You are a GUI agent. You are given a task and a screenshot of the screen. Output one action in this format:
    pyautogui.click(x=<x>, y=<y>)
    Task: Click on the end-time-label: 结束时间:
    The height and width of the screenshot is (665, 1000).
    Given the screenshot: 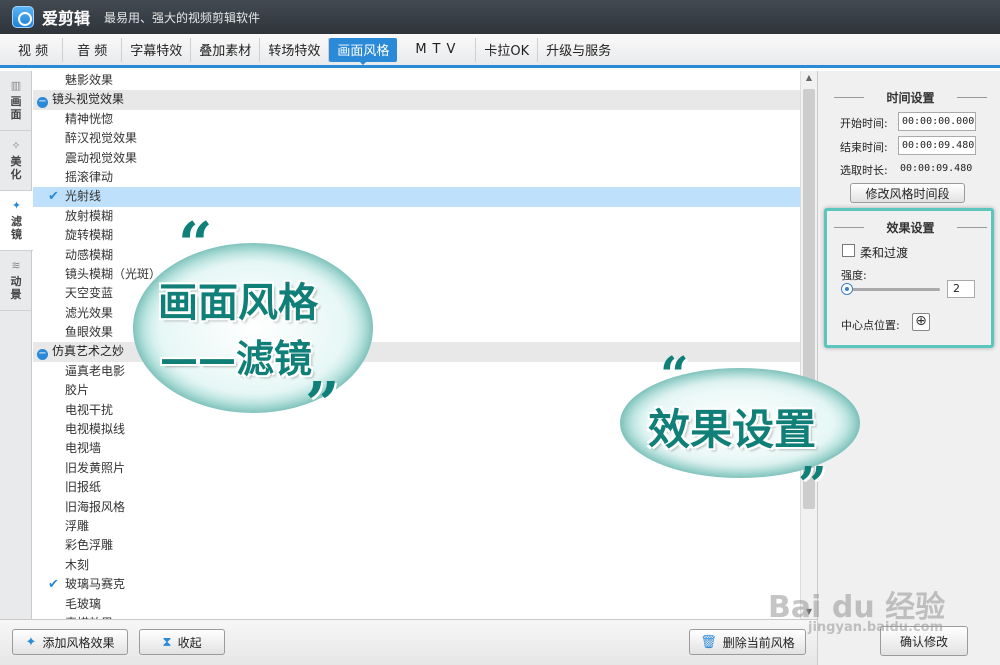 What is the action you would take?
    pyautogui.click(x=864, y=147)
    